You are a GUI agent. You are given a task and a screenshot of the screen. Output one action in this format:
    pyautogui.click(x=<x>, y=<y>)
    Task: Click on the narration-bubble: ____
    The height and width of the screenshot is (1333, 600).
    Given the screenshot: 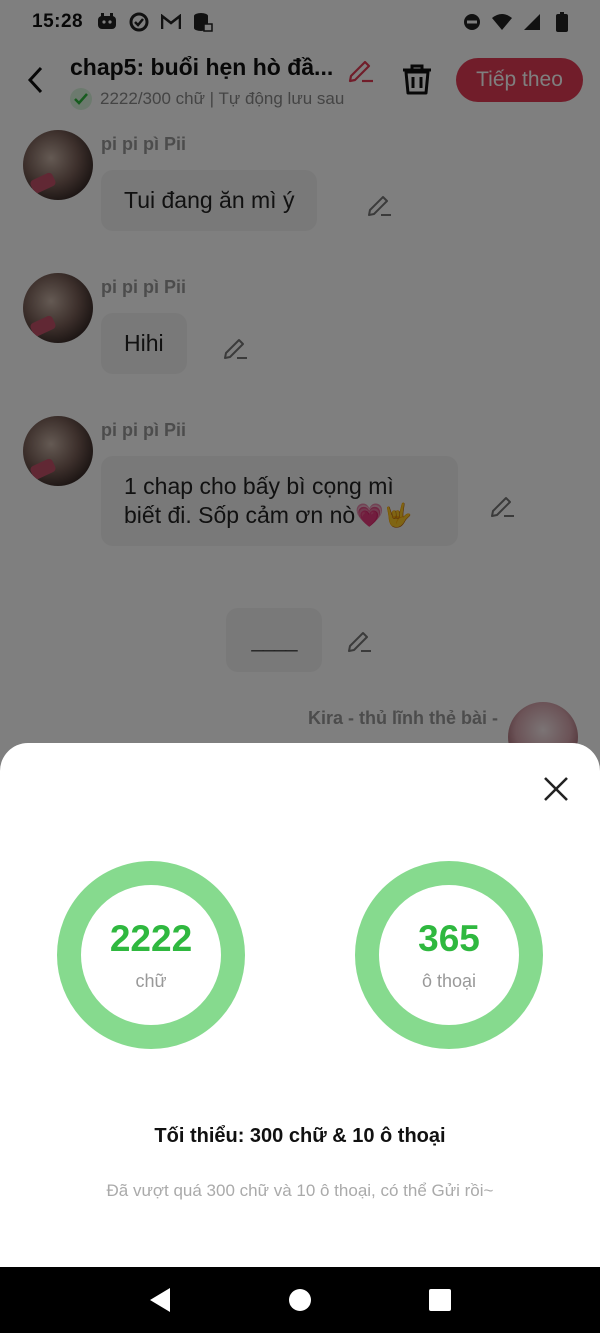 What is the action you would take?
    pyautogui.click(x=274, y=640)
    